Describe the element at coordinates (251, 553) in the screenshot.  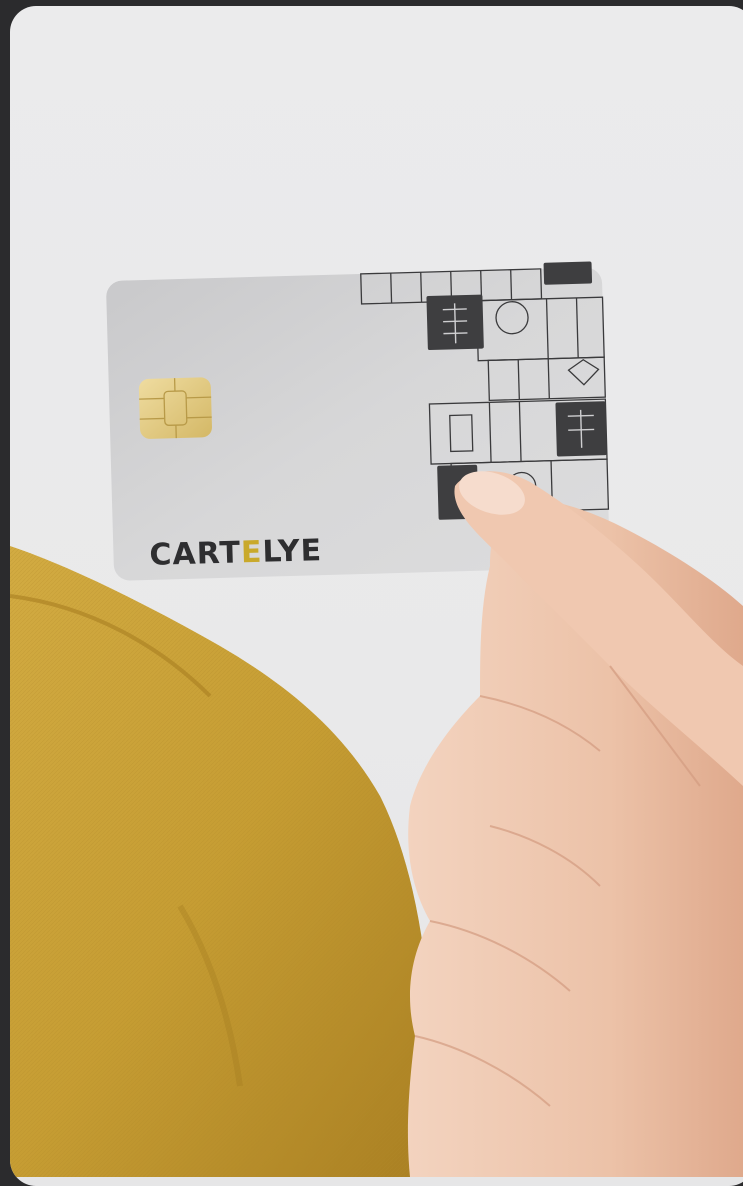
I see `brand-accent-letter: E` at that location.